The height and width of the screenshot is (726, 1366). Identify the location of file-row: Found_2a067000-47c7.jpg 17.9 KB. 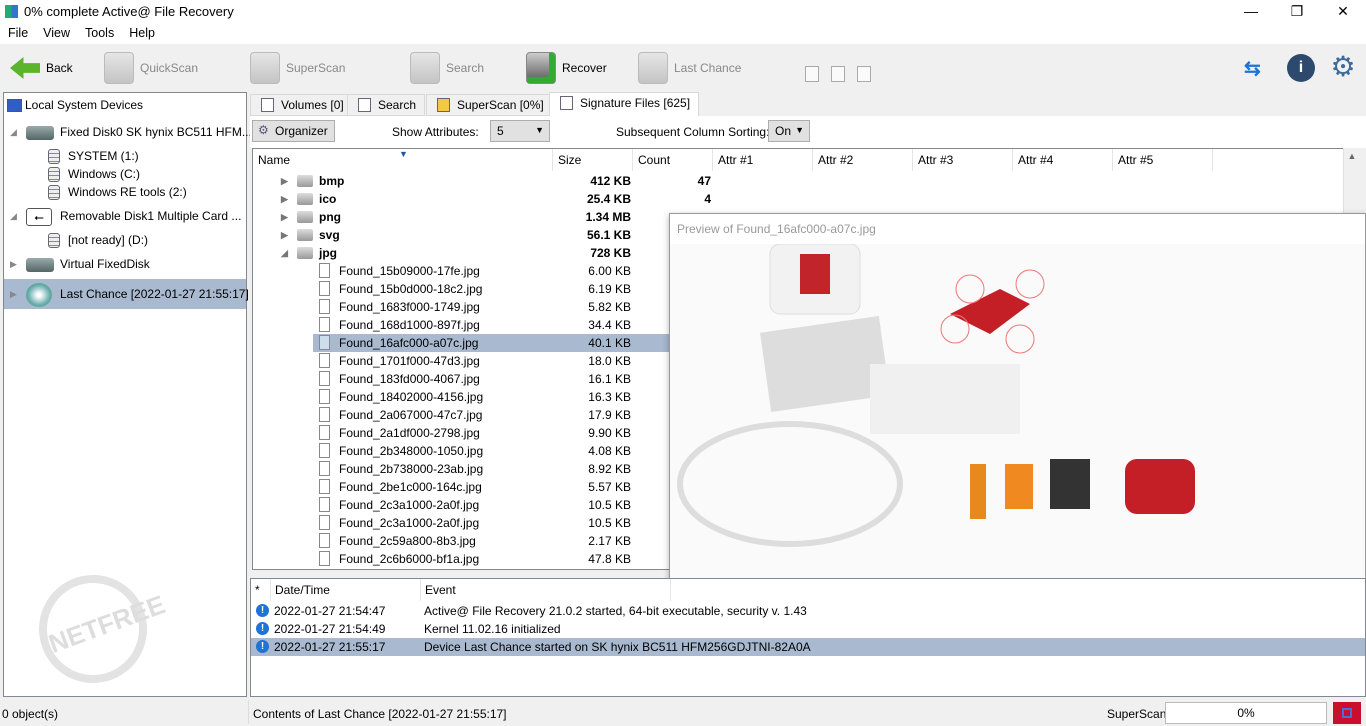
(493, 415).